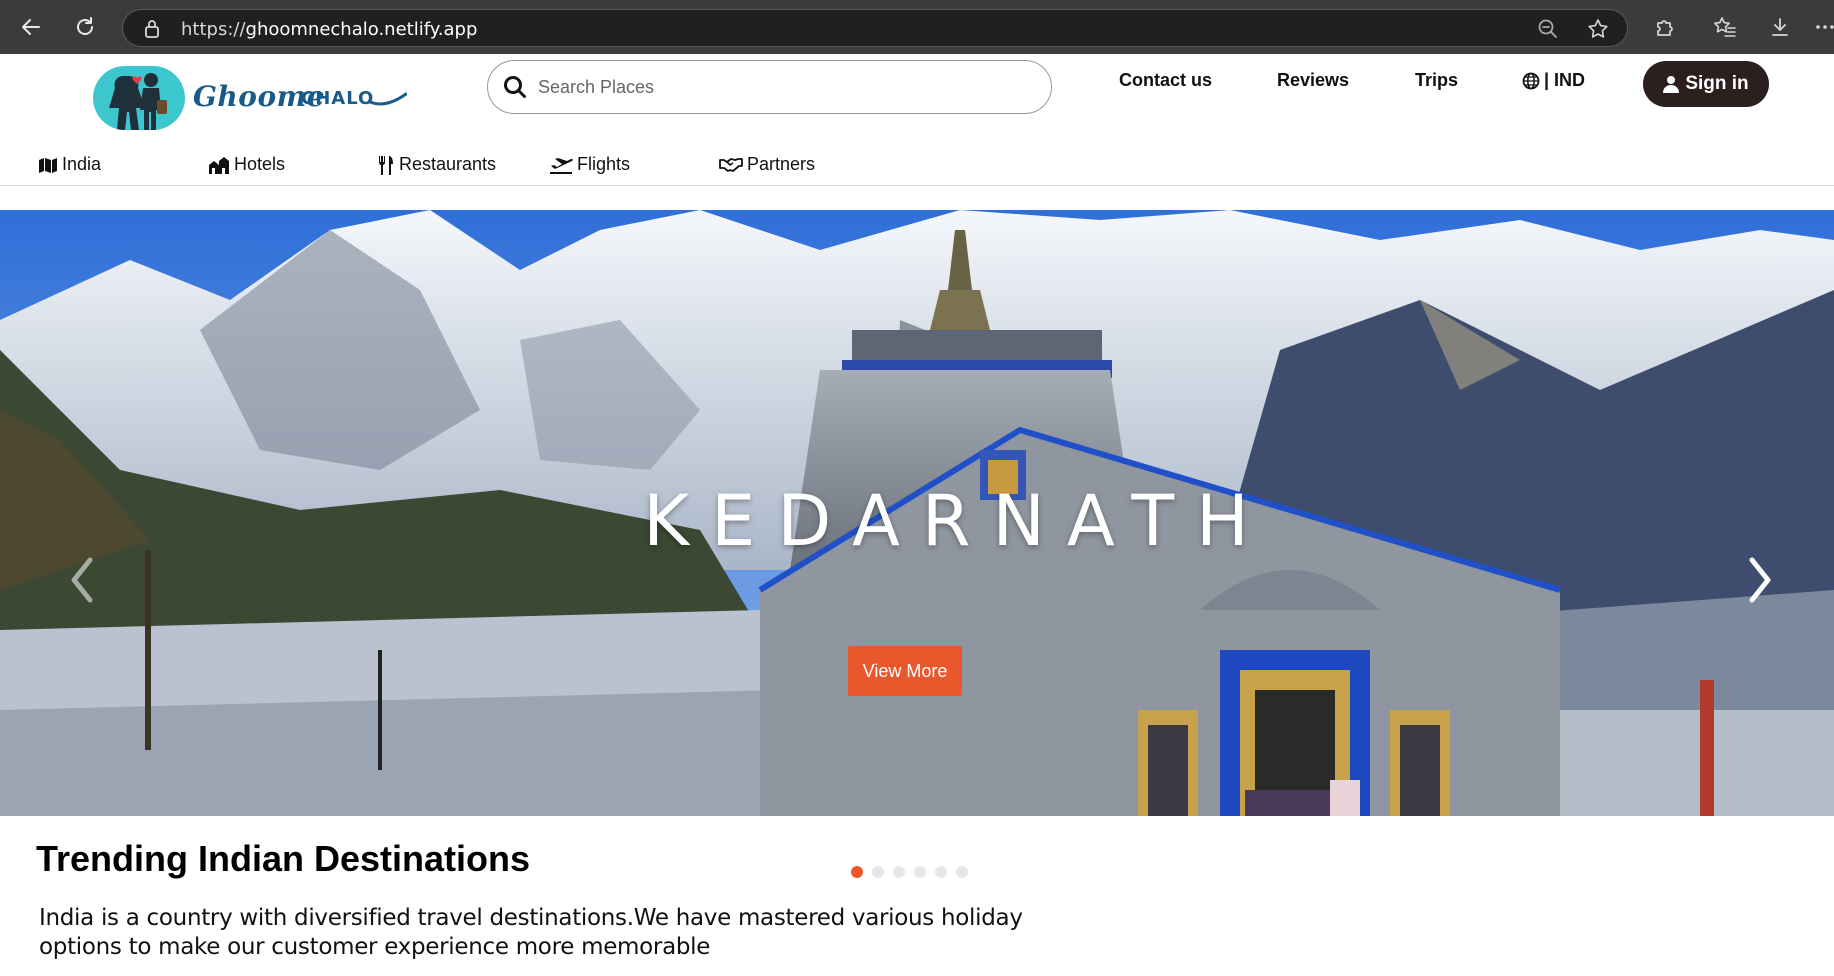 The image size is (1834, 976). I want to click on slider-dots, so click(909, 872).